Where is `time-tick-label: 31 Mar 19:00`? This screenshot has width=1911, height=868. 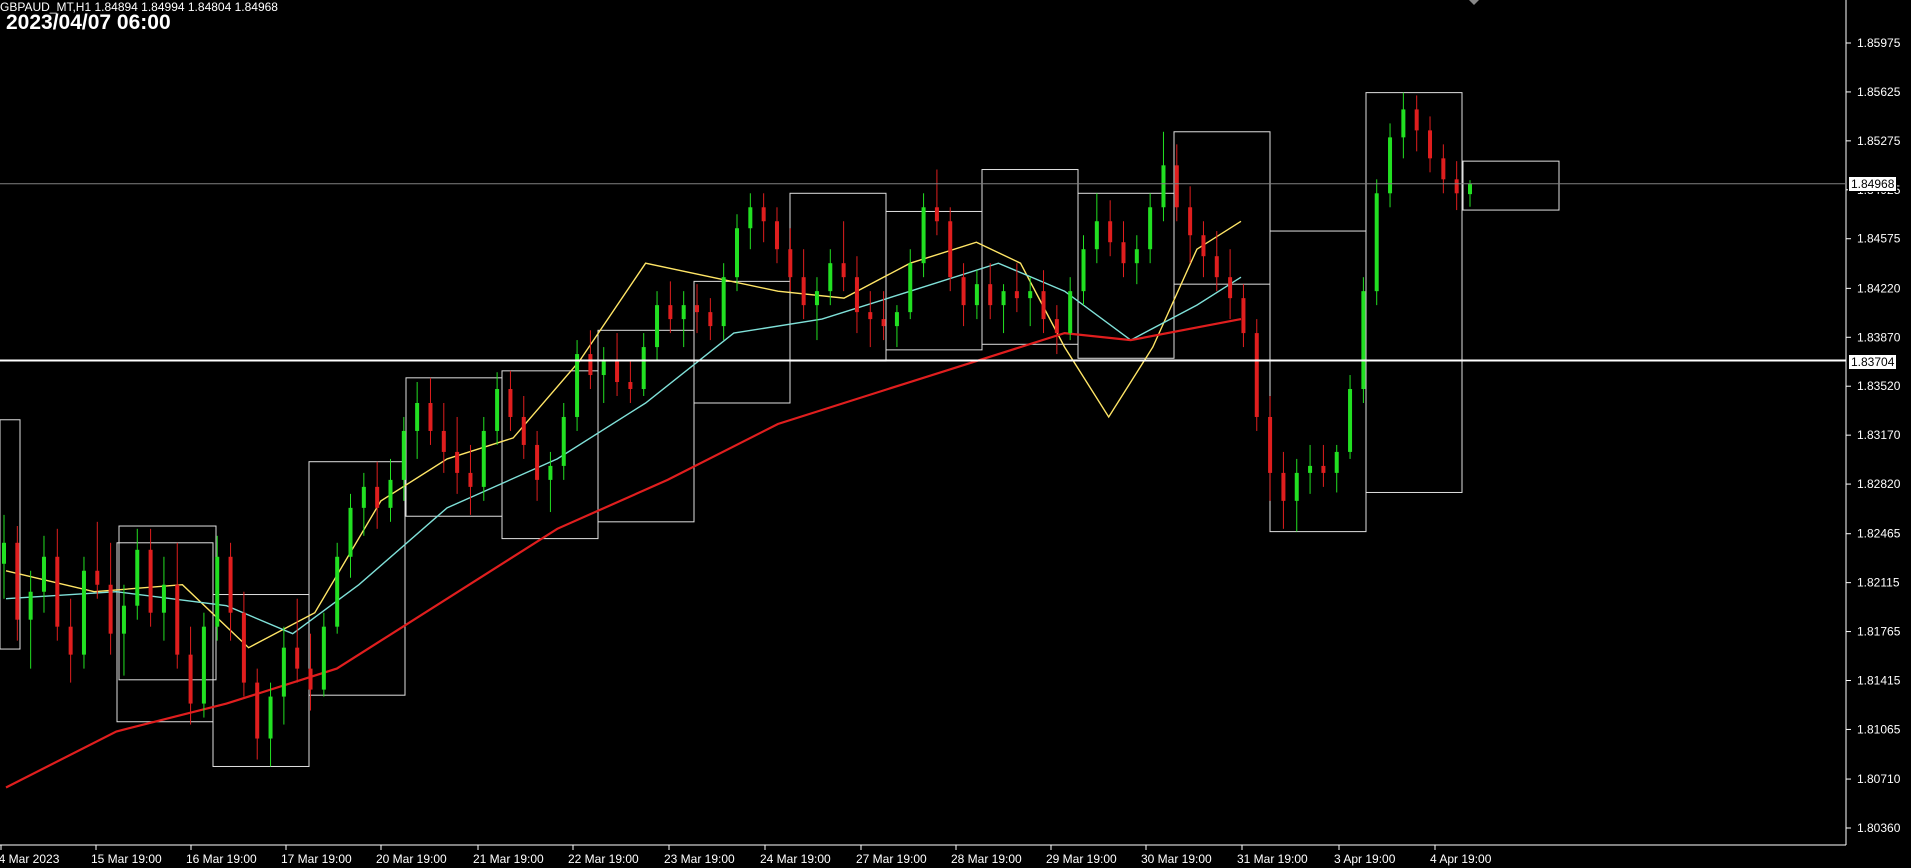 time-tick-label: 31 Mar 19:00 is located at coordinates (1272, 859).